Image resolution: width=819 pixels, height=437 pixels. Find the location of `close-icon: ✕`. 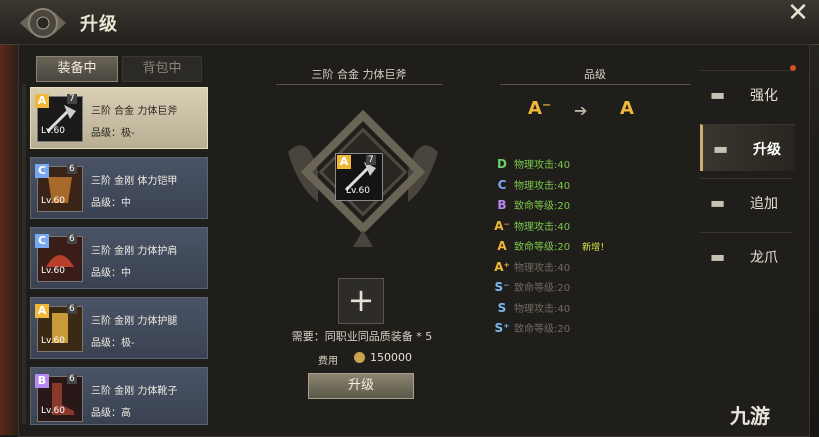

close-icon: ✕ is located at coordinates (798, 13).